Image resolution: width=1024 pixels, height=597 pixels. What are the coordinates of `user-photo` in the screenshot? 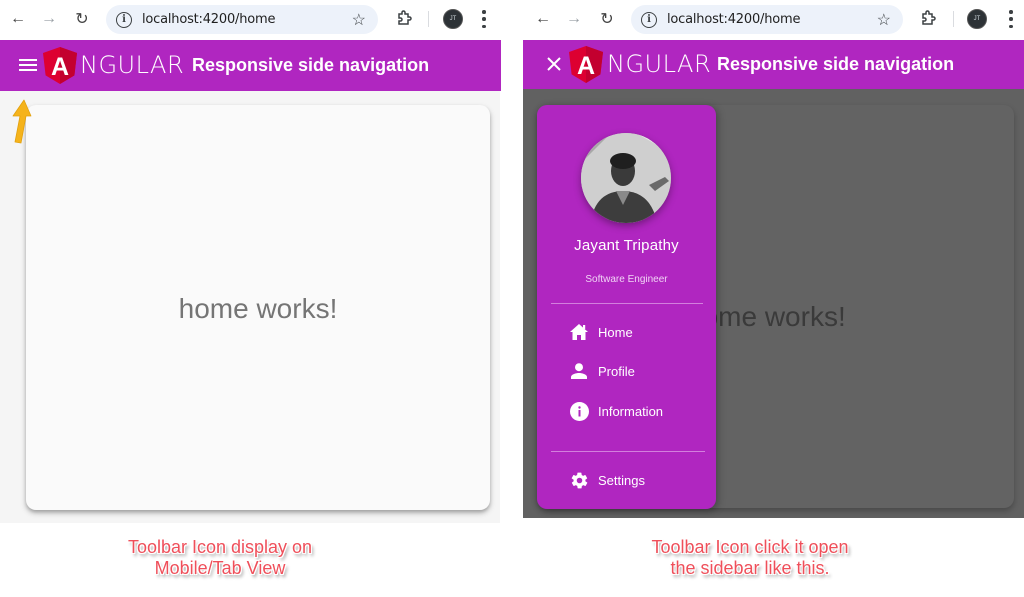 It's located at (626, 178).